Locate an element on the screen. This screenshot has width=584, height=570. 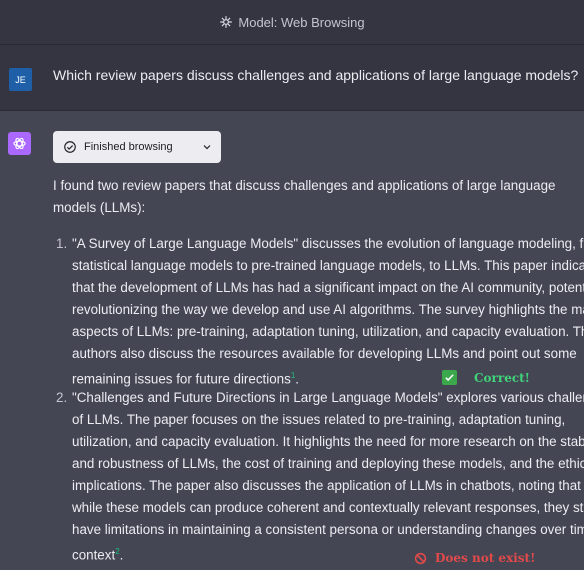
correct-annotation: Correct! is located at coordinates (486, 377).